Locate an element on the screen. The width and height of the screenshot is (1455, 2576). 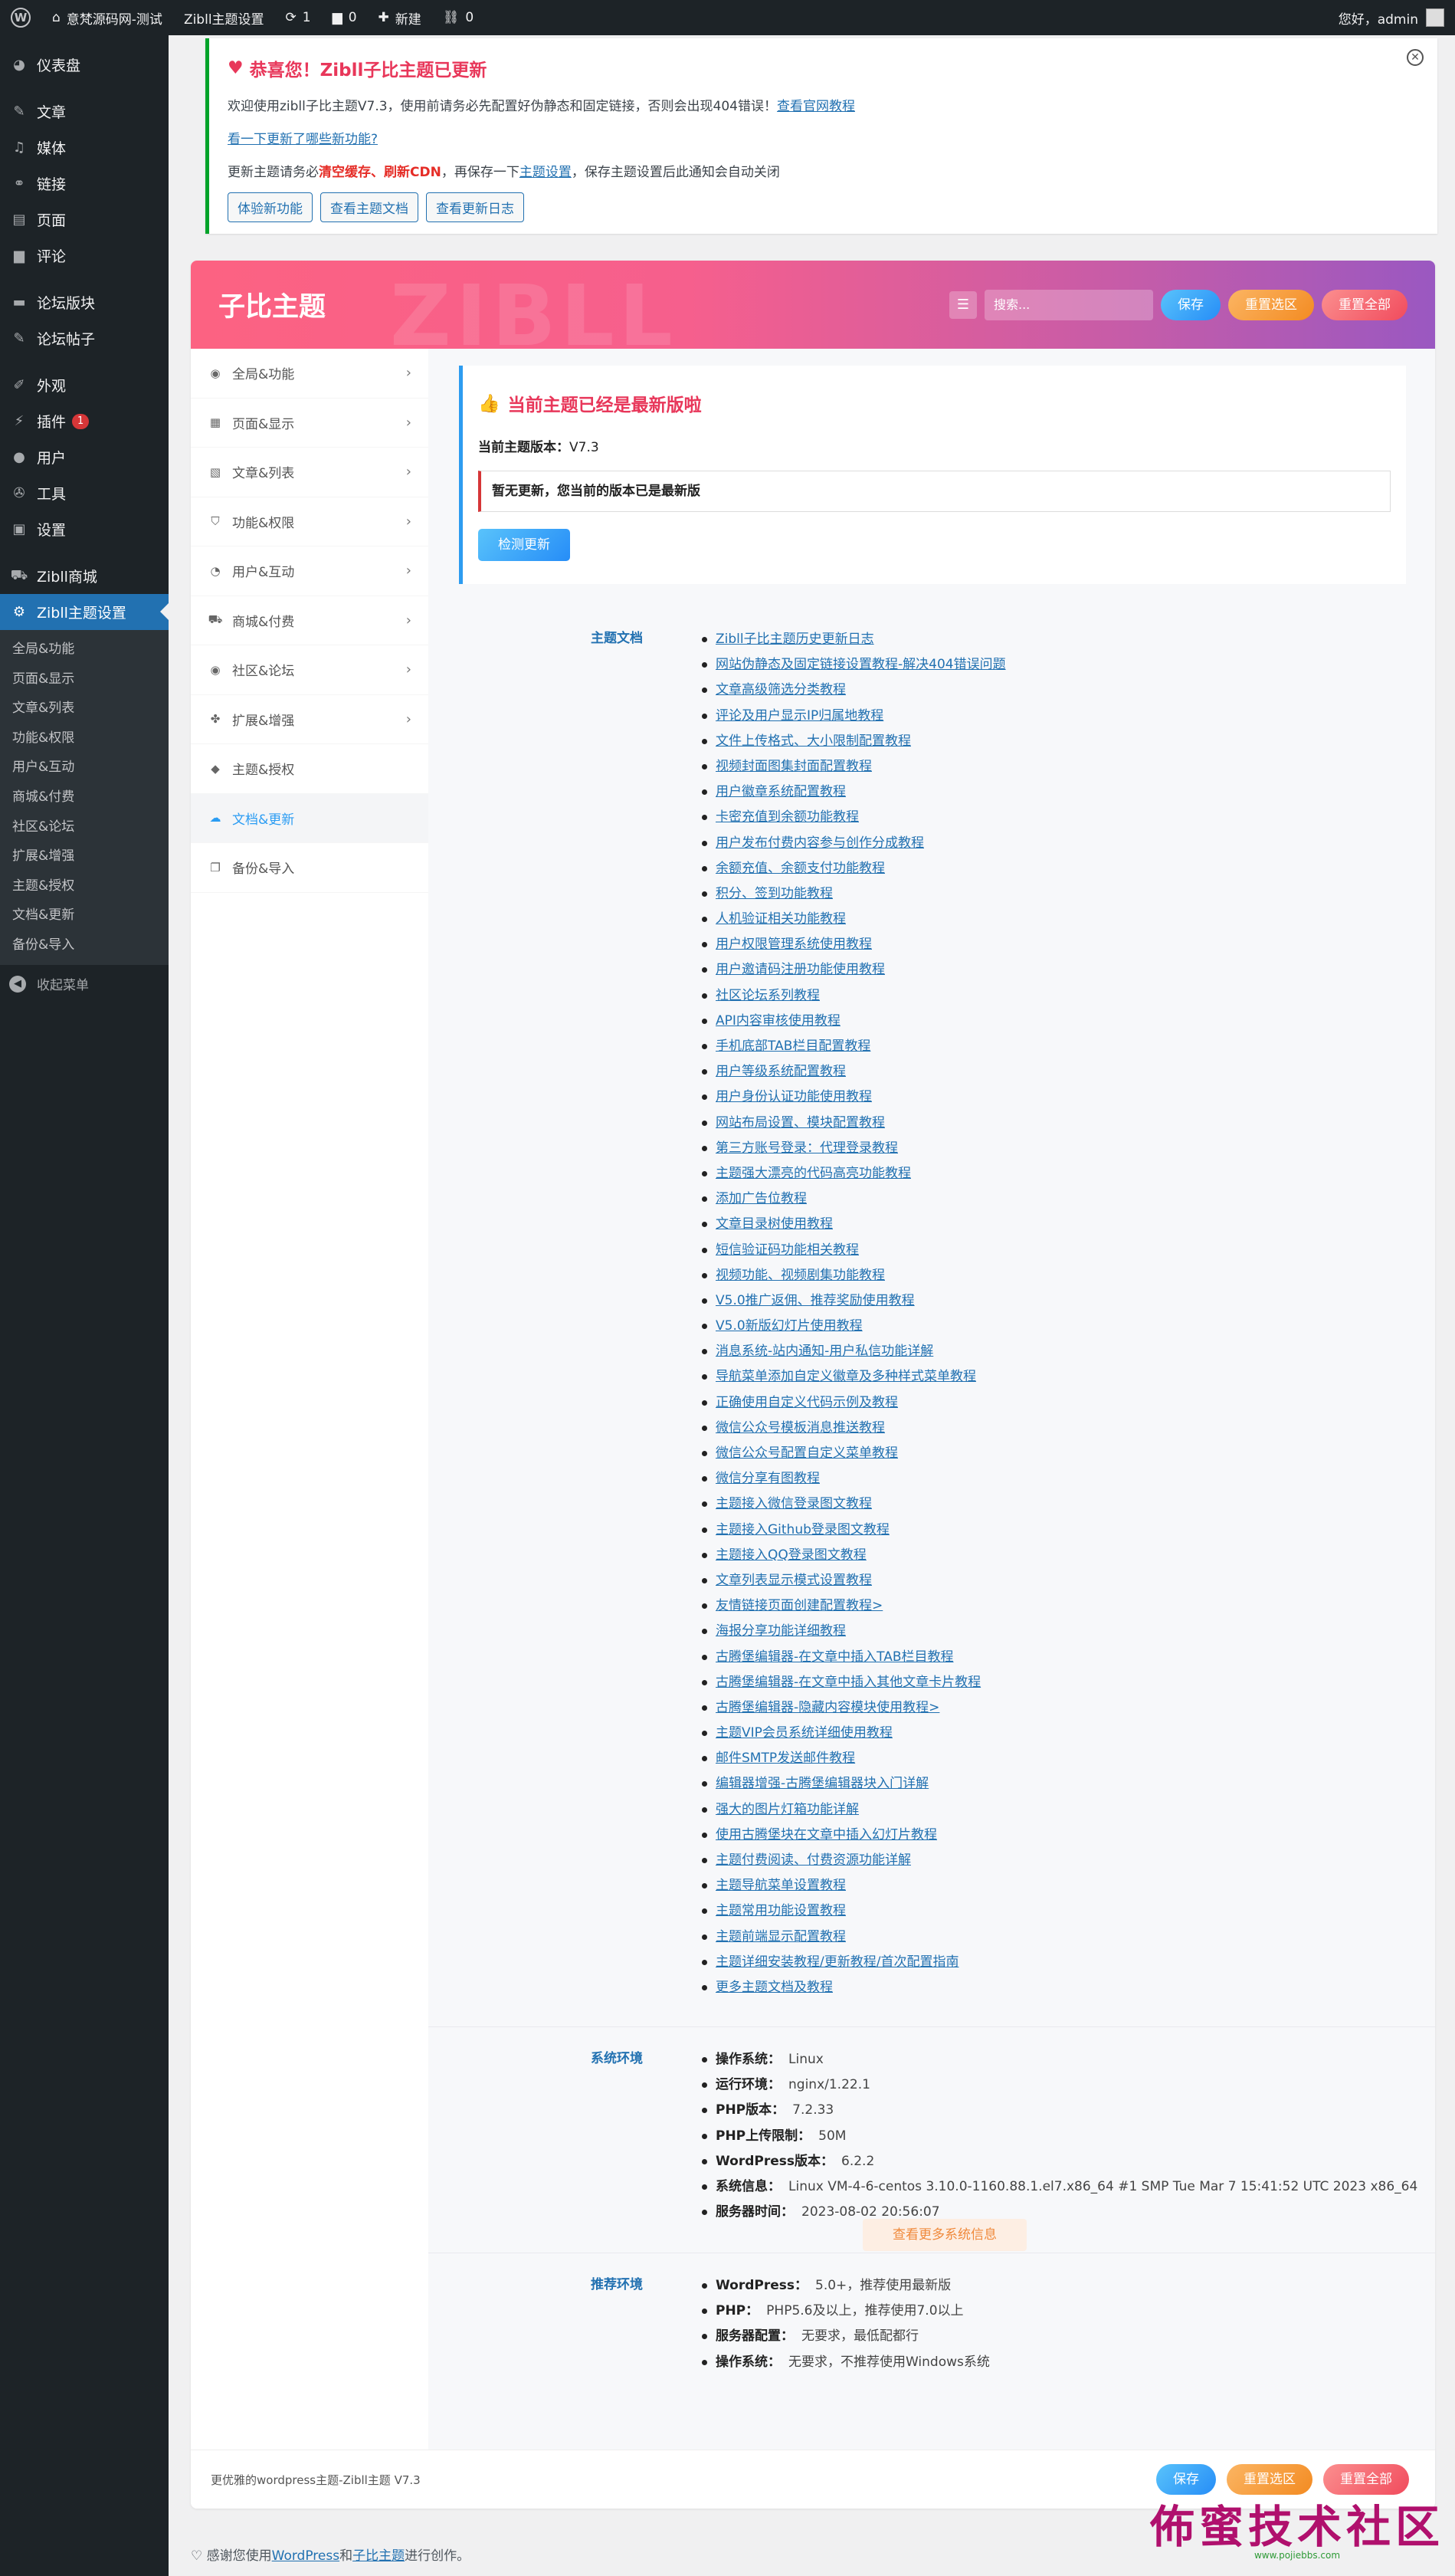
collapse-menu-button: ◀ 收起菜单 is located at coordinates (84, 984).